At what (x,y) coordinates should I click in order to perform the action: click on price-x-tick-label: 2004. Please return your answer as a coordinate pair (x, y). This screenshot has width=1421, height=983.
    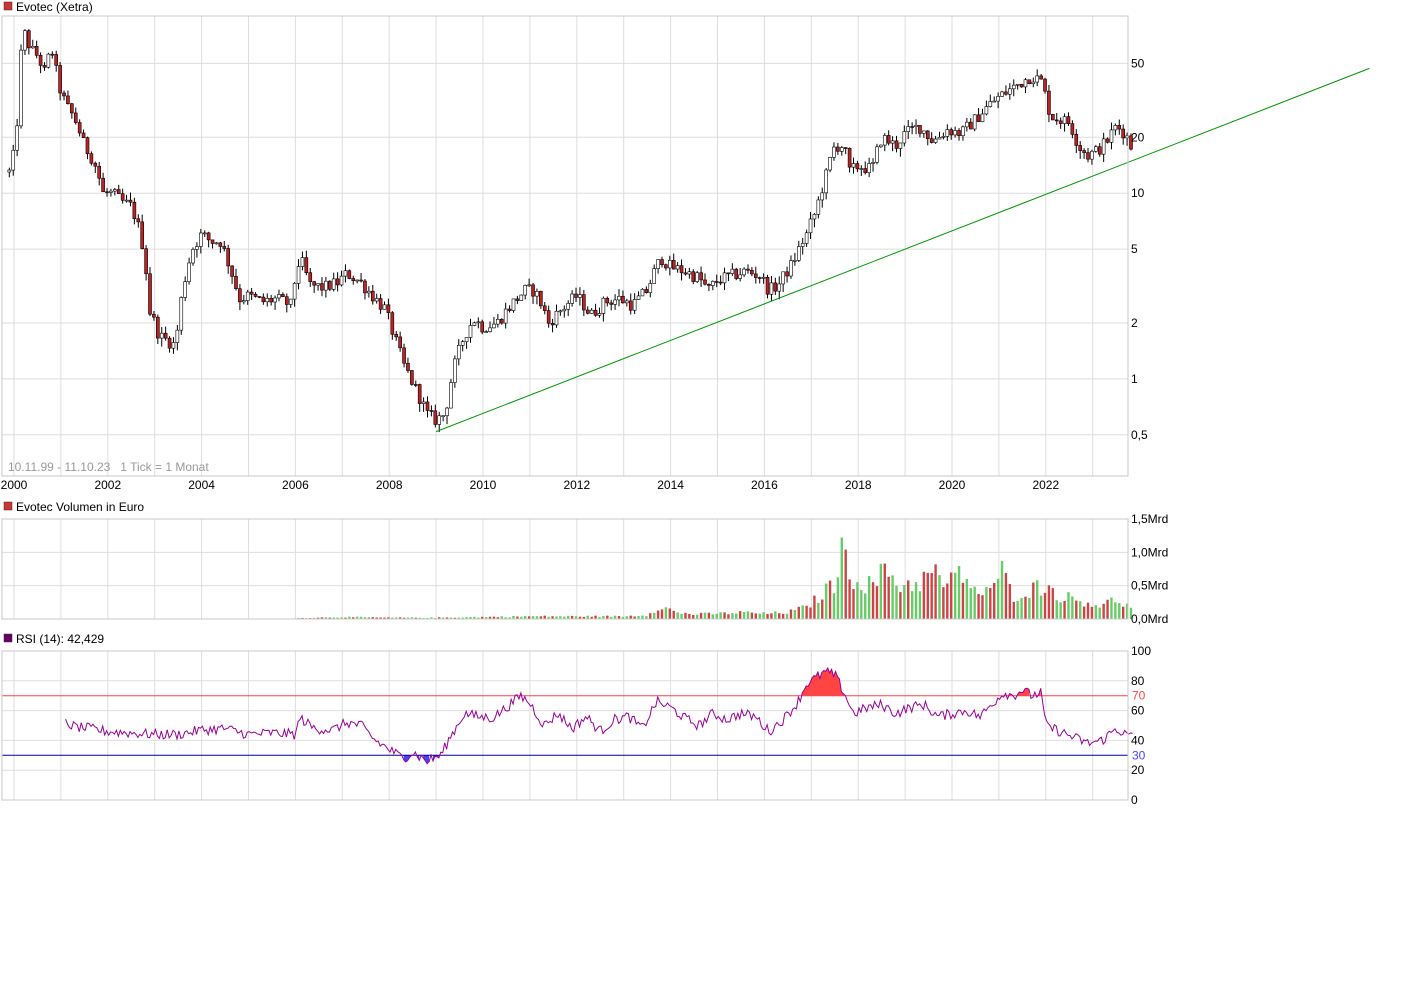
    Looking at the image, I should click on (201, 485).